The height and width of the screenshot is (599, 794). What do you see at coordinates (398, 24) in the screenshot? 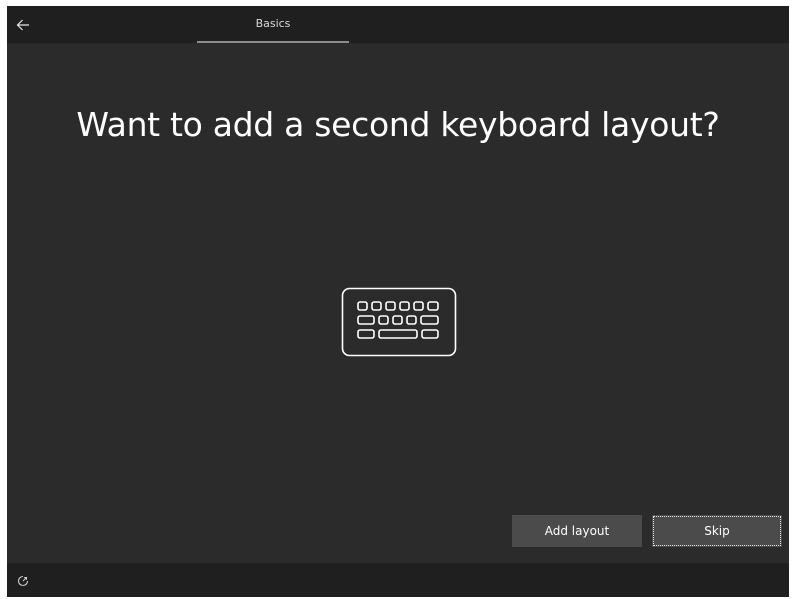
I see `top-bar: Basics` at bounding box center [398, 24].